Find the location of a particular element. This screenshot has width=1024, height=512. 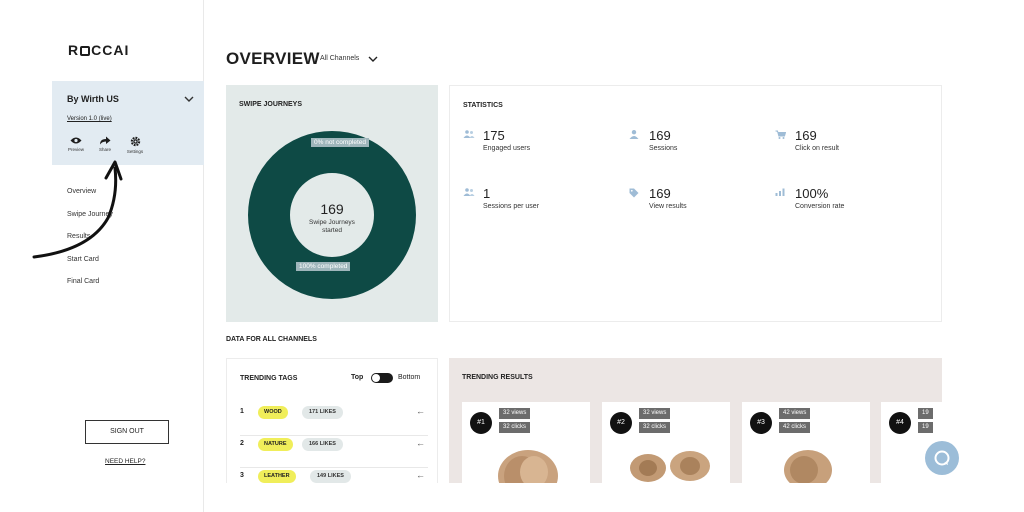

tag-row: 1 WOOD 171 LIKES ← is located at coordinates (334, 421).